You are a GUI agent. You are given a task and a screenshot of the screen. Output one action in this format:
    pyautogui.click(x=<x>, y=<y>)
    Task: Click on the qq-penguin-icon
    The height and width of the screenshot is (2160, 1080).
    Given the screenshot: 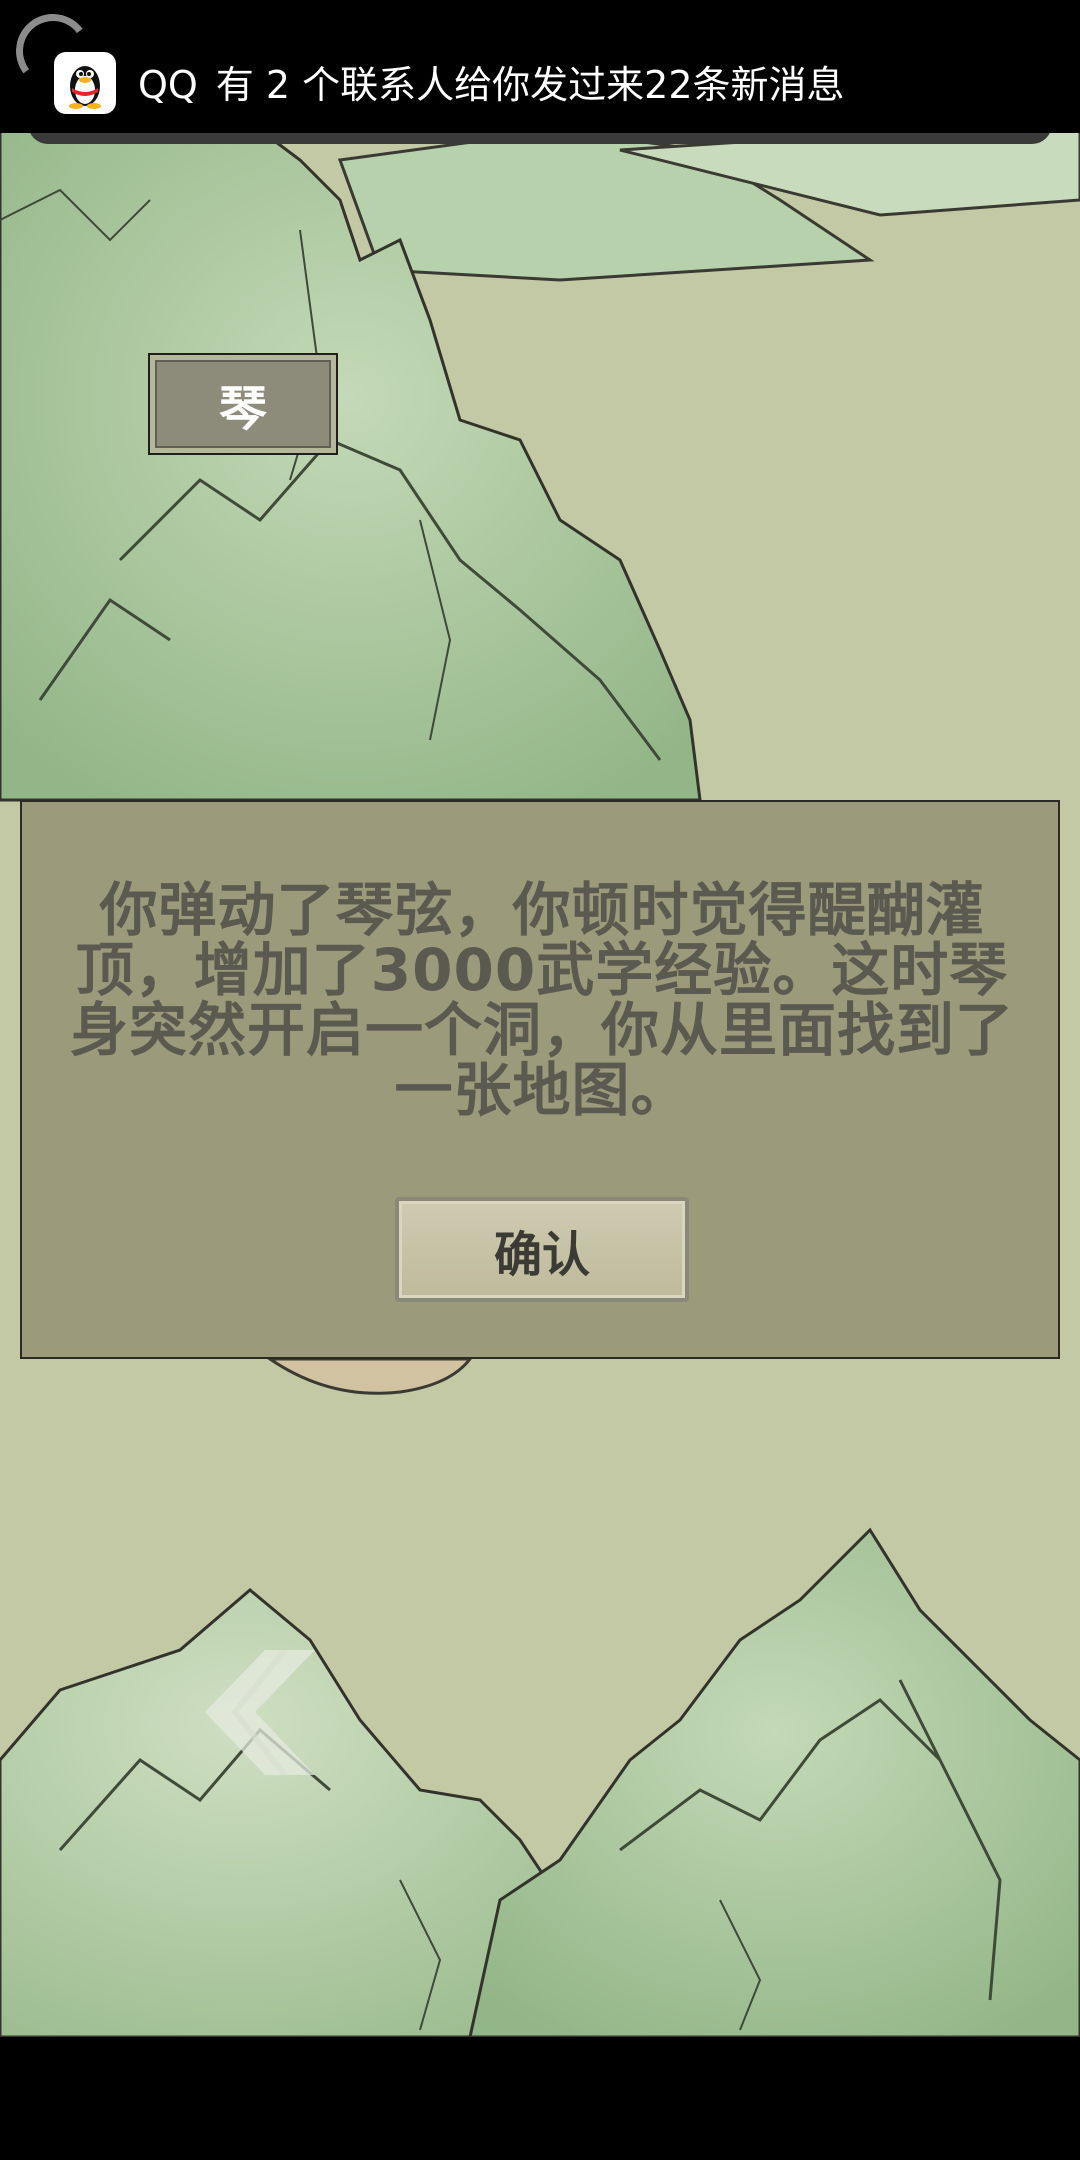 What is the action you would take?
    pyautogui.click(x=85, y=83)
    